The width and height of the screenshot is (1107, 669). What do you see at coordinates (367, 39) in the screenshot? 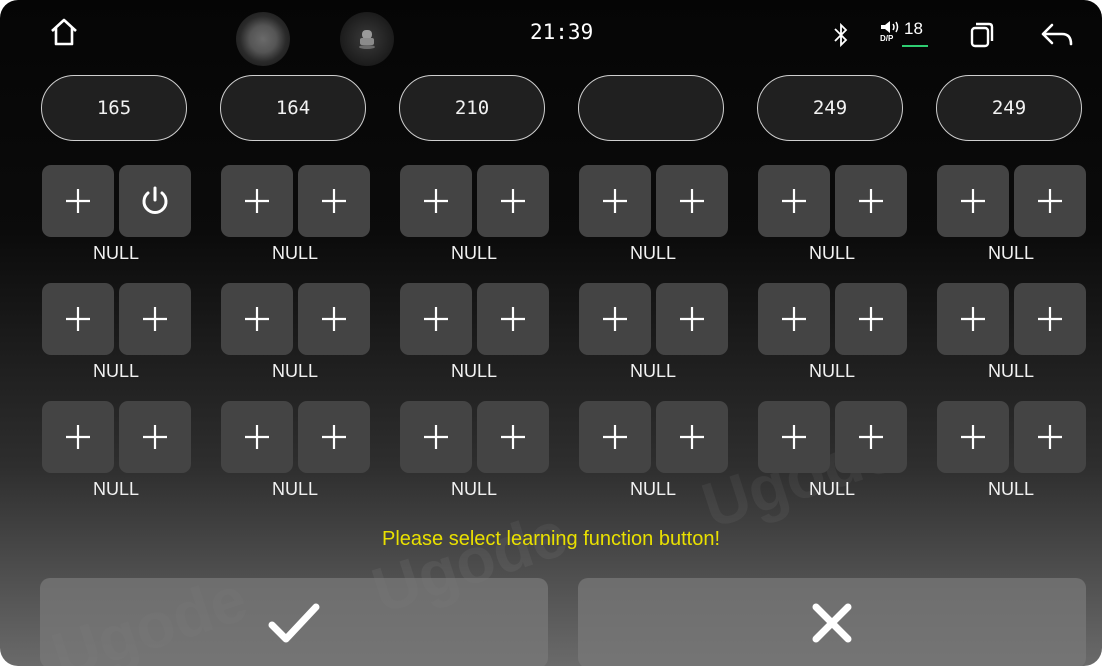
I see `car-seat-icon` at bounding box center [367, 39].